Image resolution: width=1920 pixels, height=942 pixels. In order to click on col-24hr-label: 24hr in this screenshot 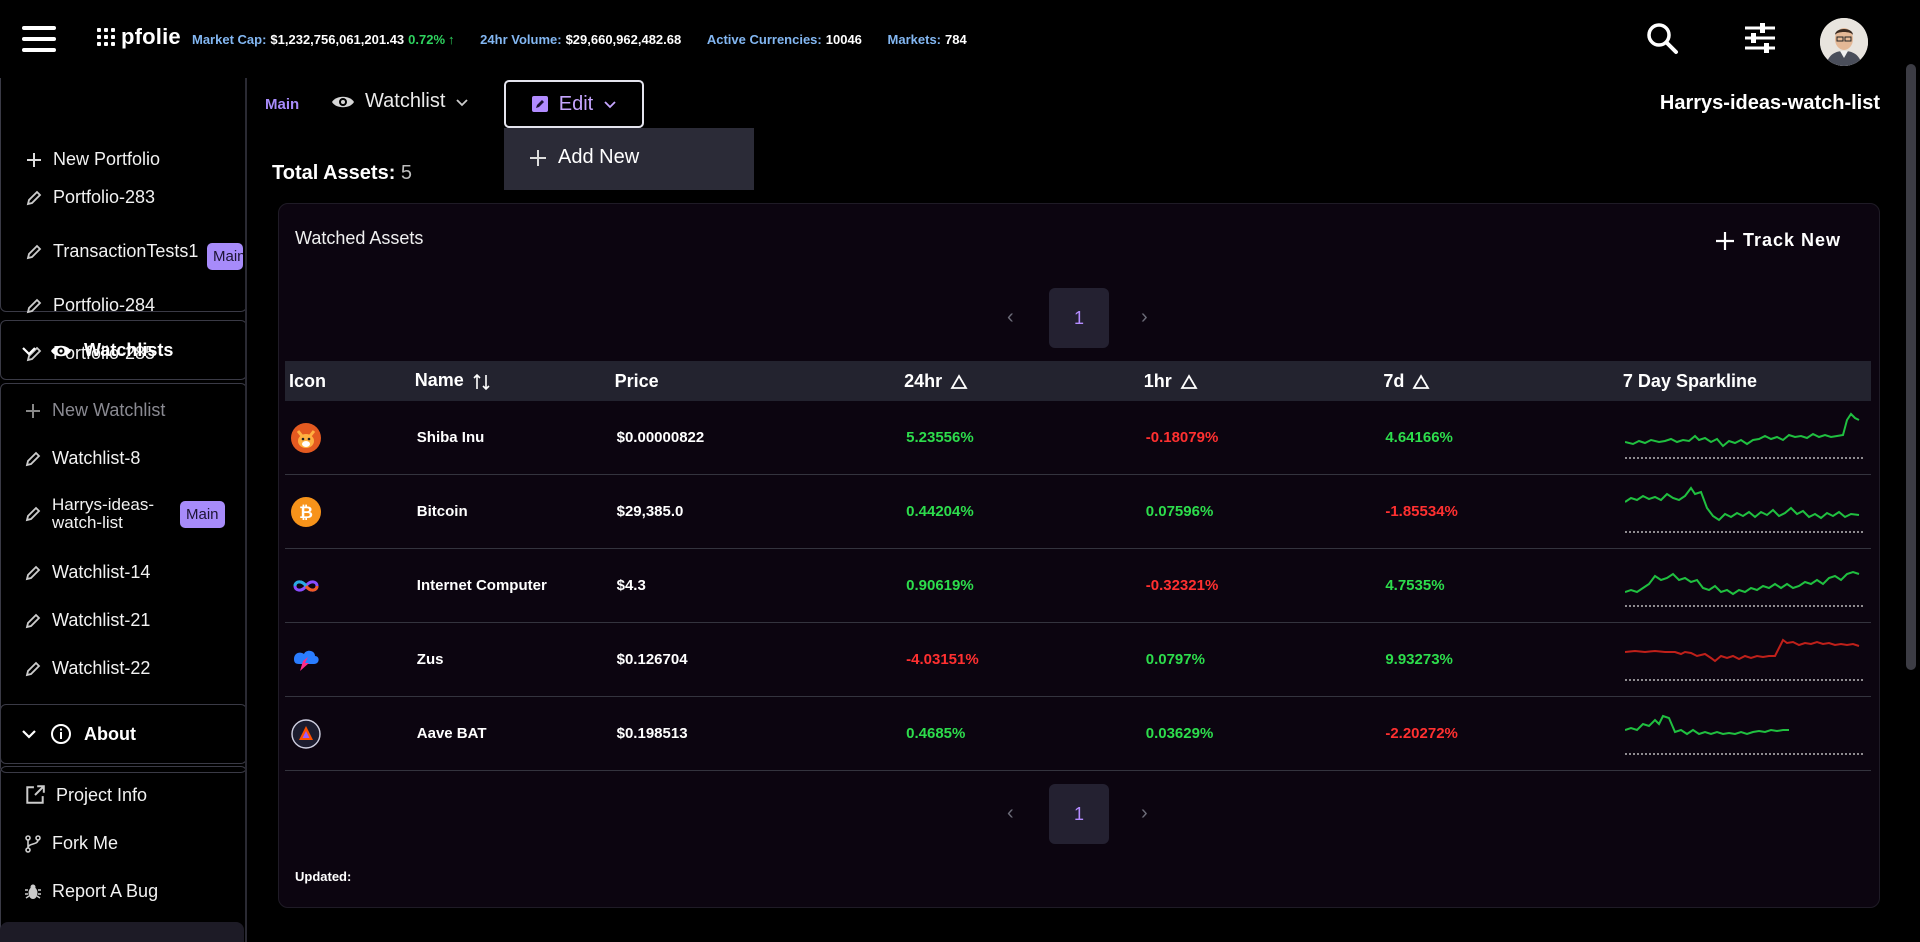, I will do `click(923, 380)`.